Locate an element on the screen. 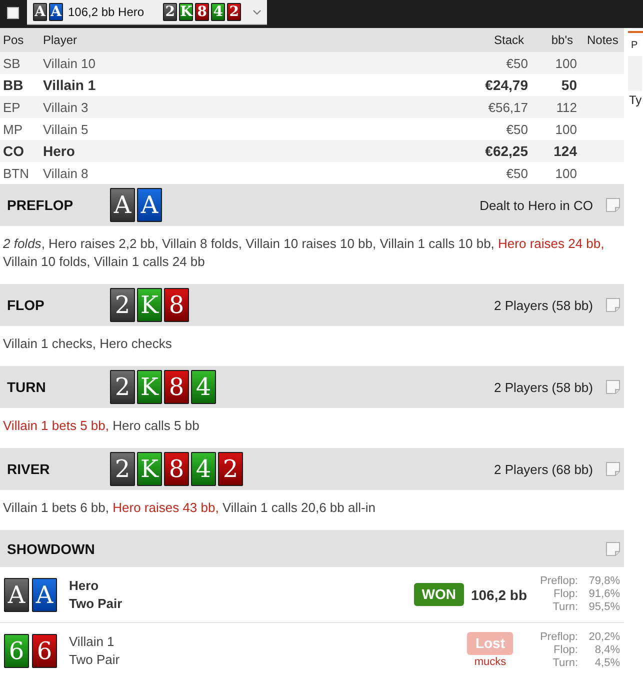 This screenshot has height=676, width=643. street-title: TURN is located at coordinates (27, 387).